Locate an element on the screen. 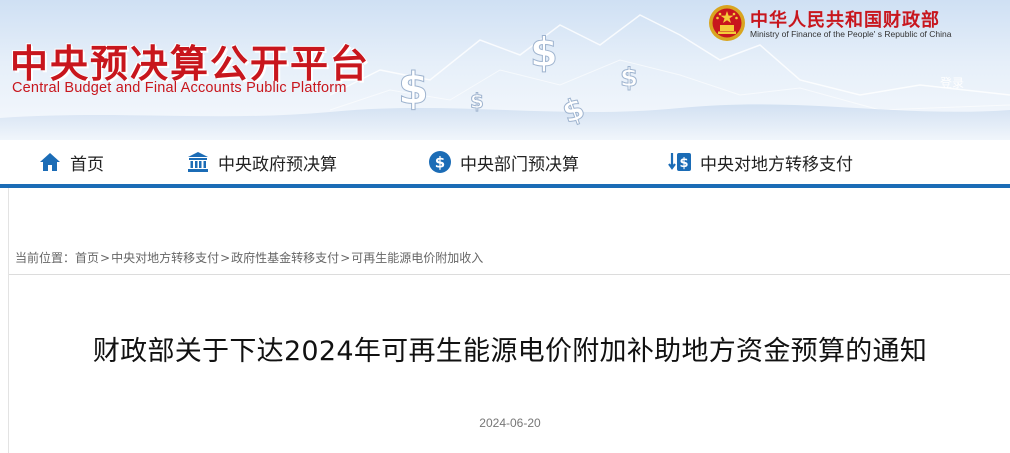 The width and height of the screenshot is (1010, 453). nav-item-label: 中央对地方转移支付 is located at coordinates (776, 164).